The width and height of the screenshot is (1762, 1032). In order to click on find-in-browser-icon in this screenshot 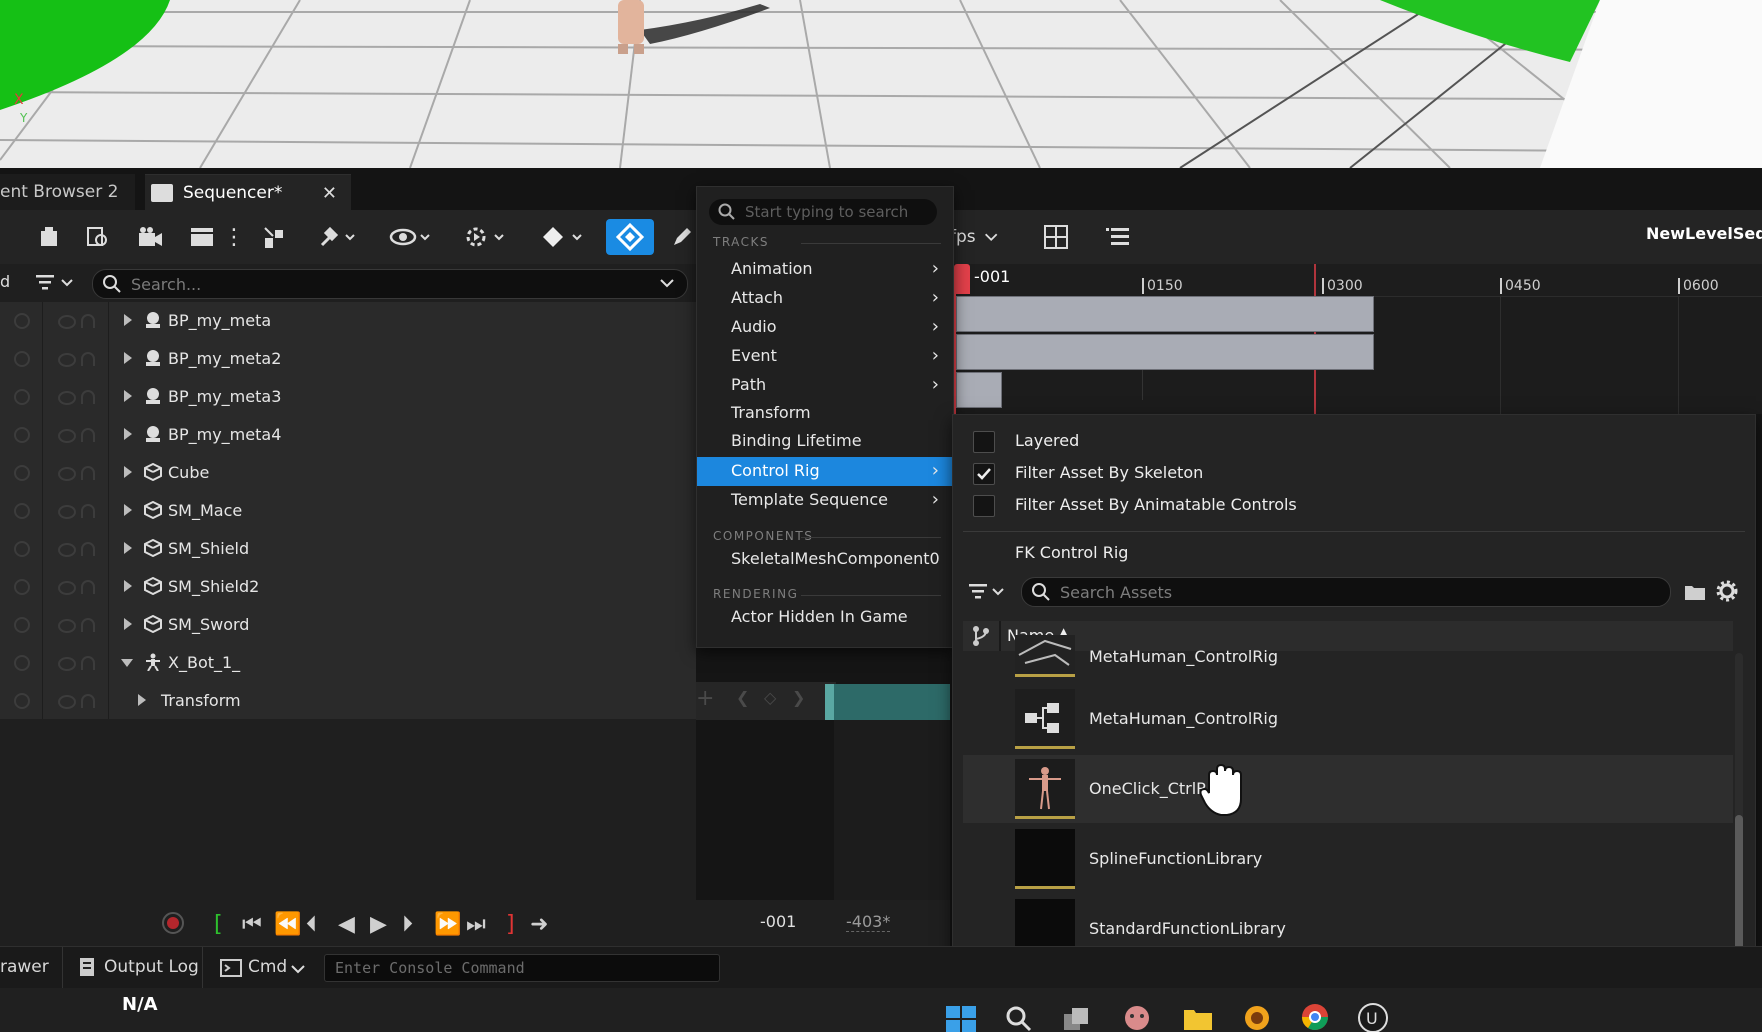, I will do `click(98, 237)`.